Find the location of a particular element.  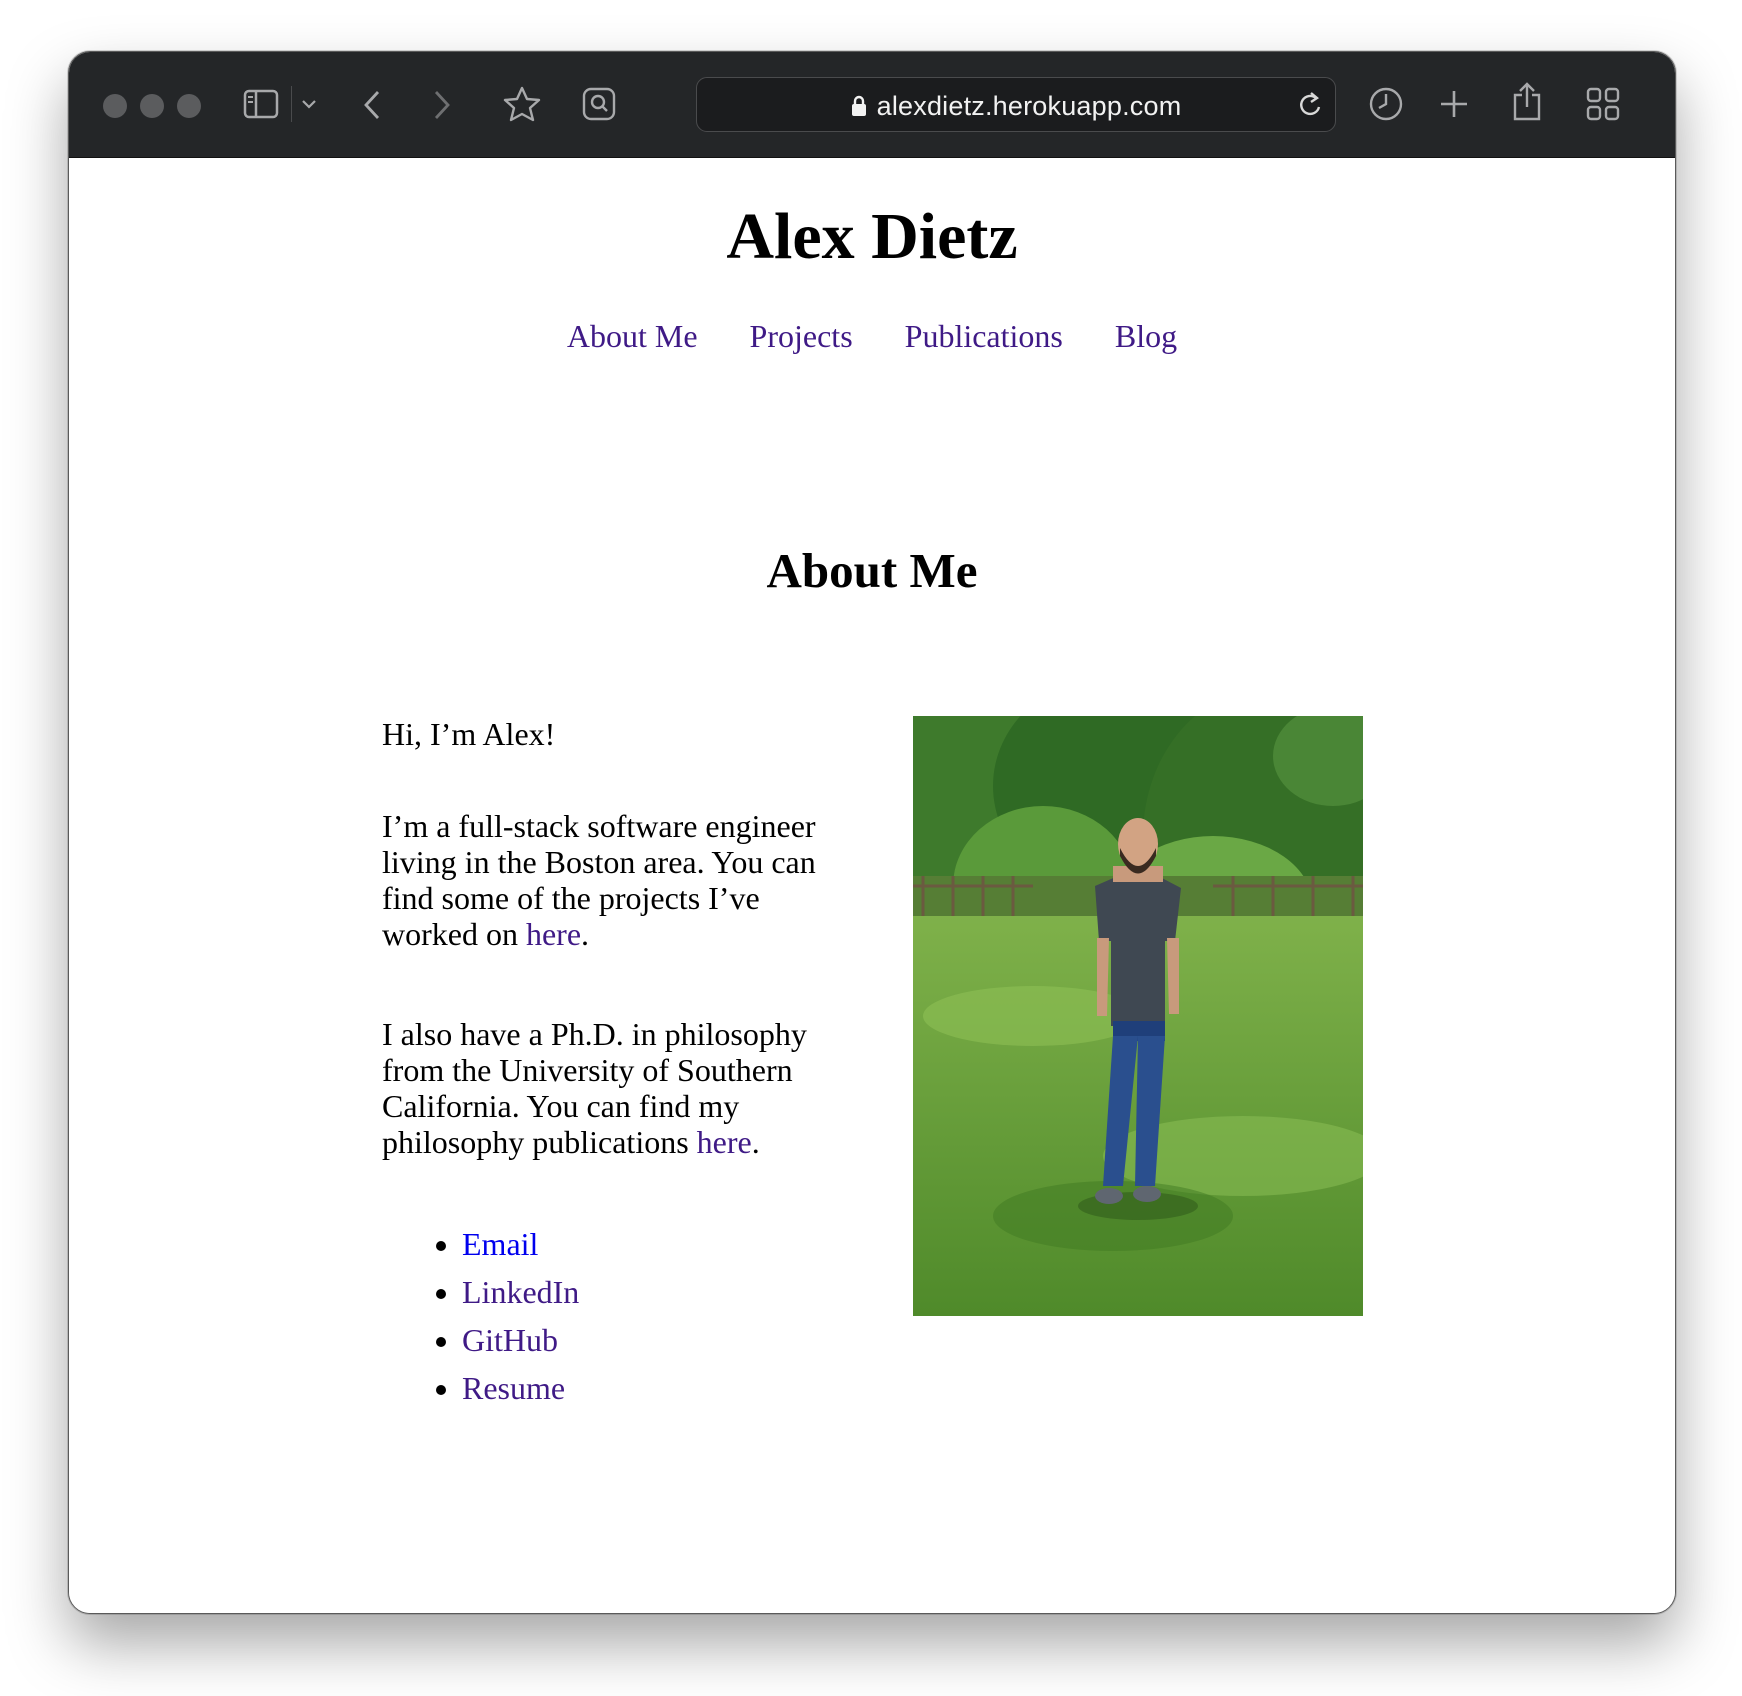

greeting-text: Hi, I’m Alex! is located at coordinates (469, 734).